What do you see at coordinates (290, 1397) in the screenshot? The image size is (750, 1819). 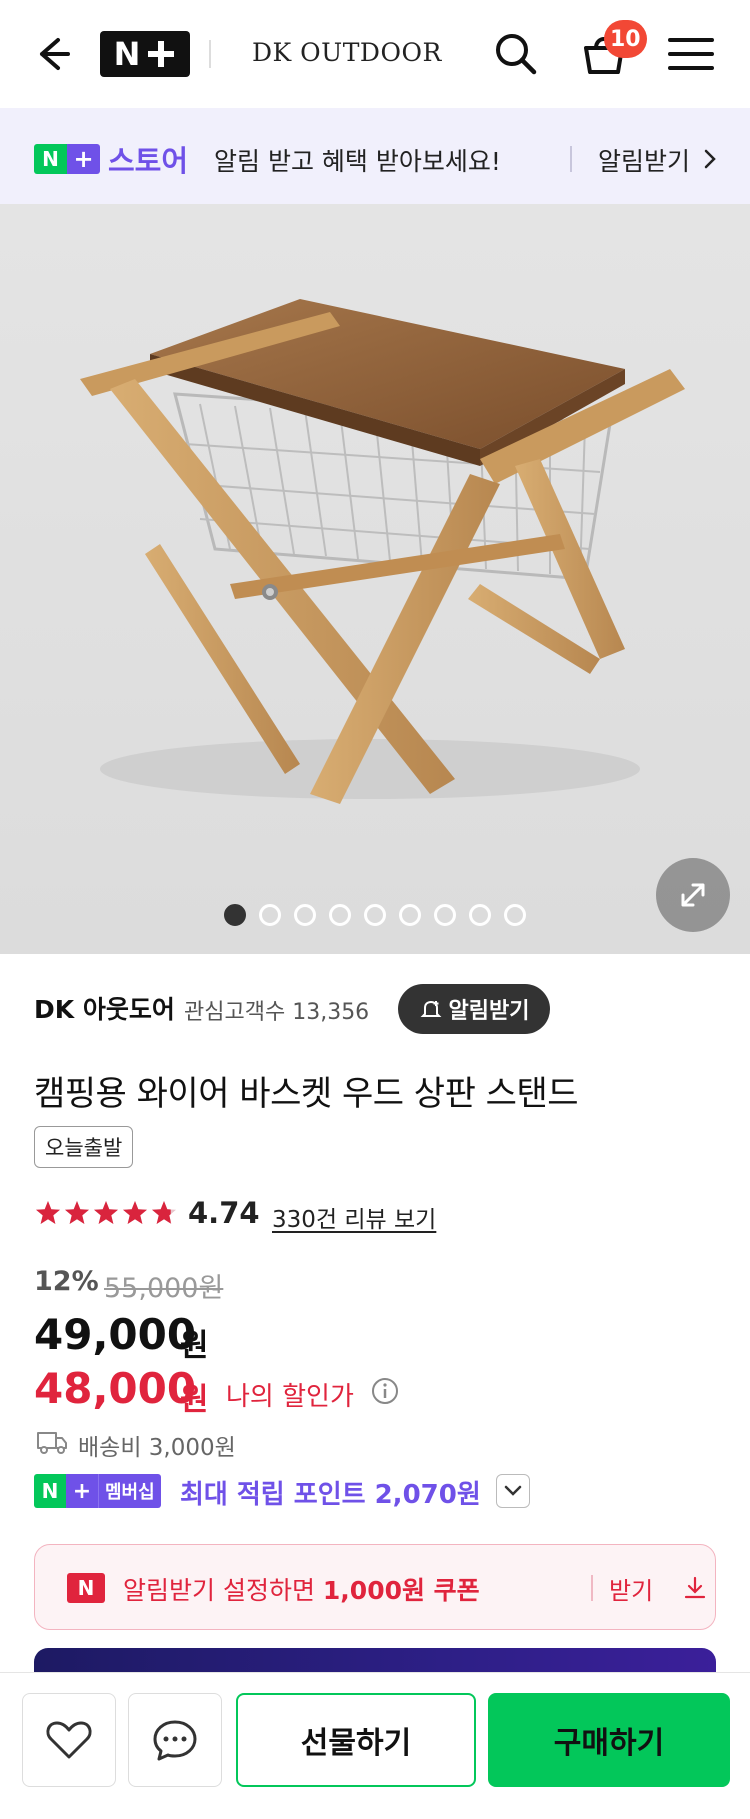 I see `my-discount-price-label: 나의 할인가` at bounding box center [290, 1397].